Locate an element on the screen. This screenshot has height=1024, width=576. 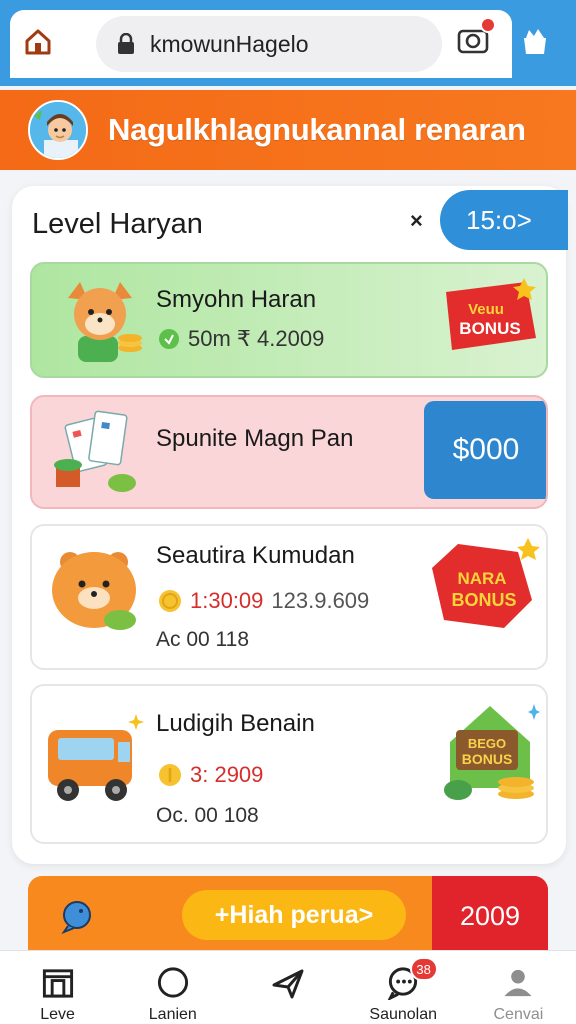
item-meta: 3: 2909 is located at coordinates (210, 775).